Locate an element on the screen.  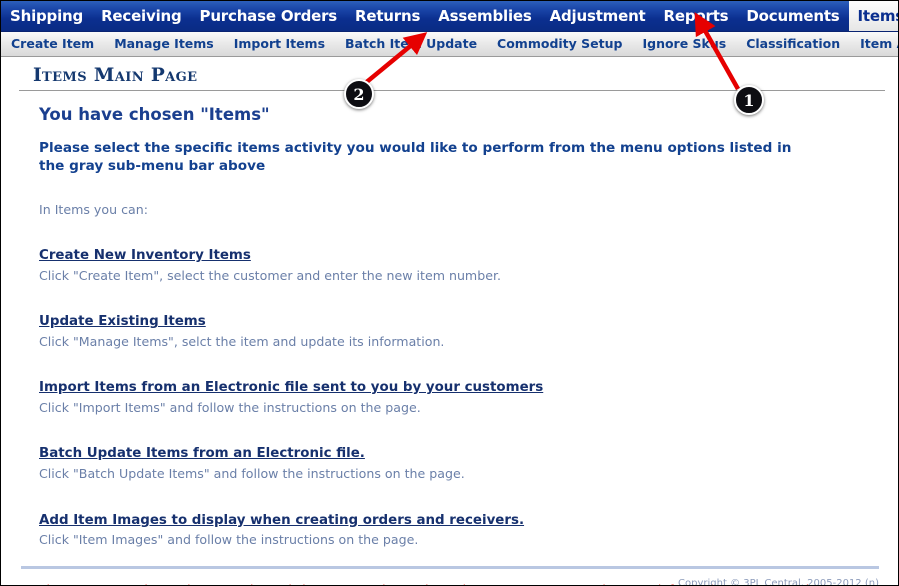
subnav-item-commodity-setup: Commodity Setup is located at coordinates (559, 44).